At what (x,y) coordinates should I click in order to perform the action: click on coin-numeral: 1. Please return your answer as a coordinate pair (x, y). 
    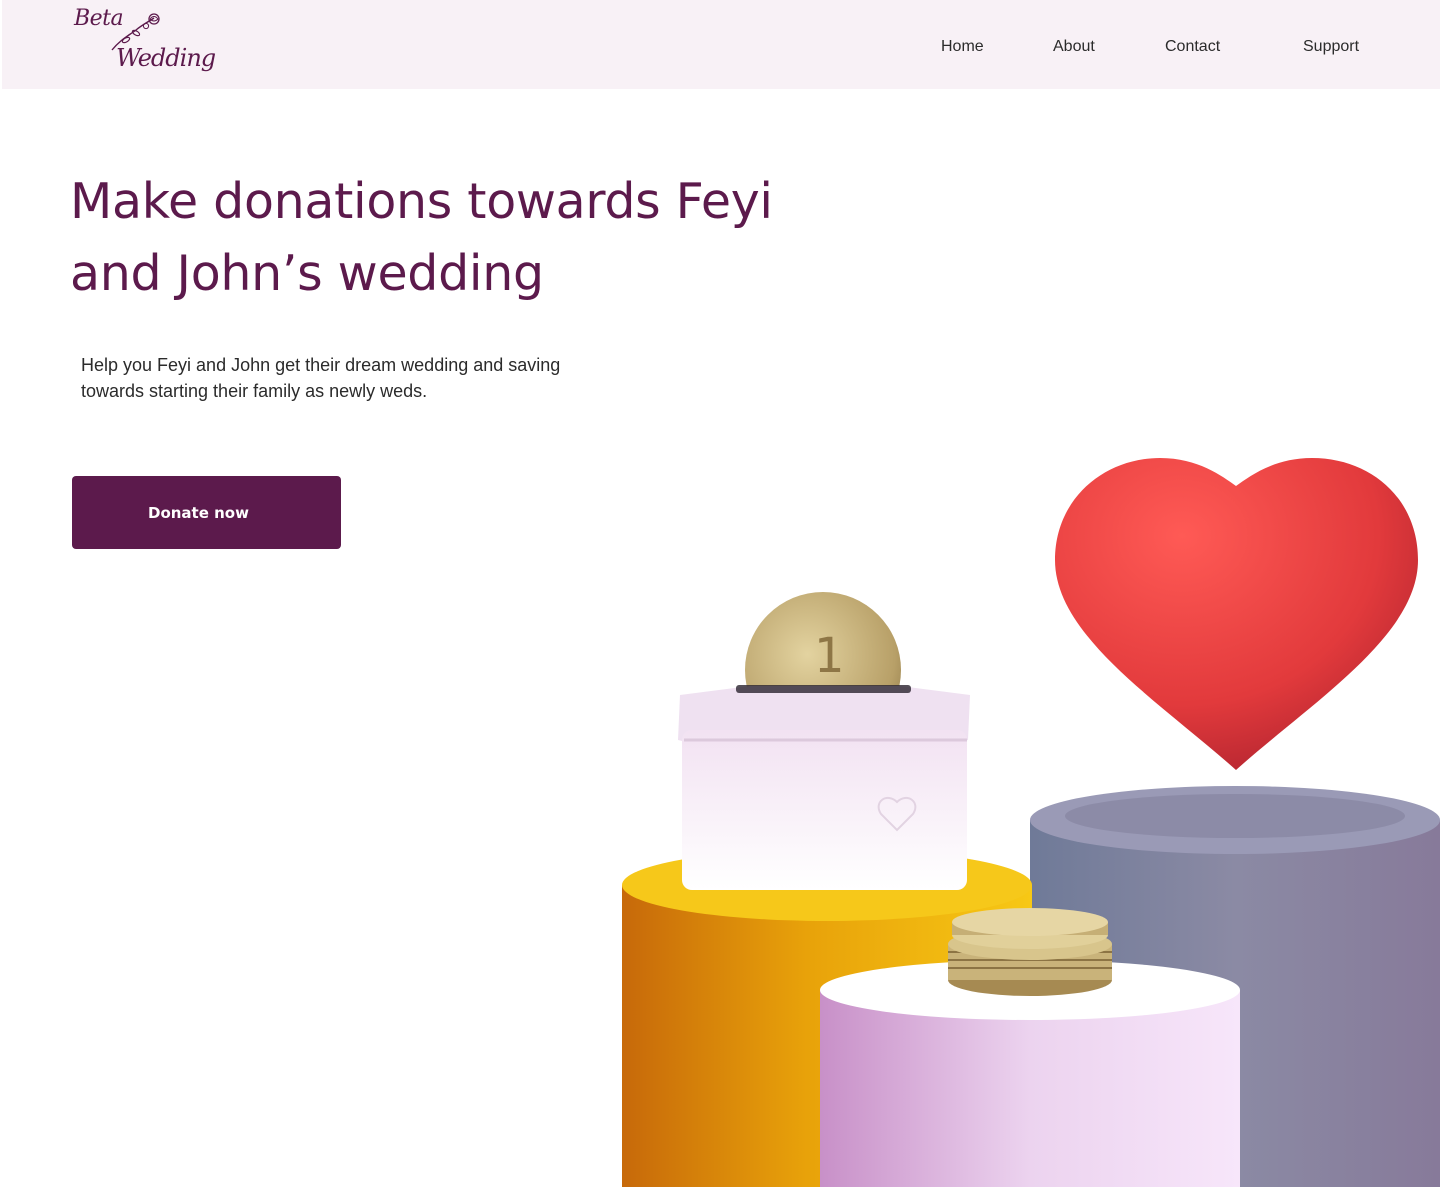
    Looking at the image, I should click on (829, 656).